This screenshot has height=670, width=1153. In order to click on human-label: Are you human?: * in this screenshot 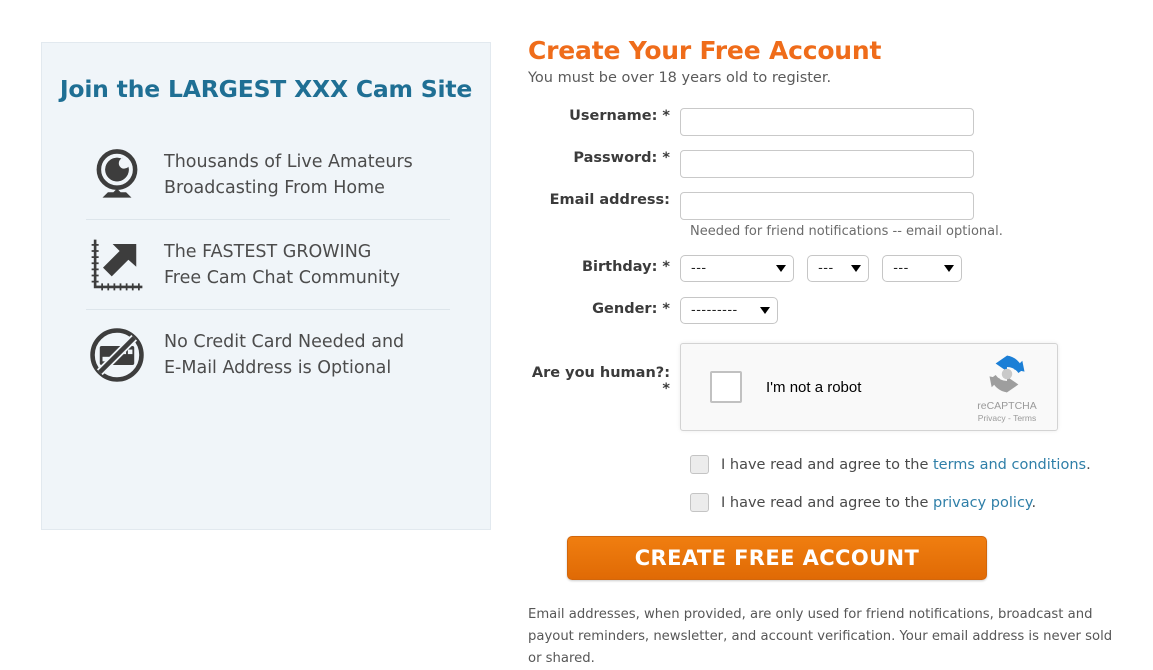, I will do `click(600, 381)`.